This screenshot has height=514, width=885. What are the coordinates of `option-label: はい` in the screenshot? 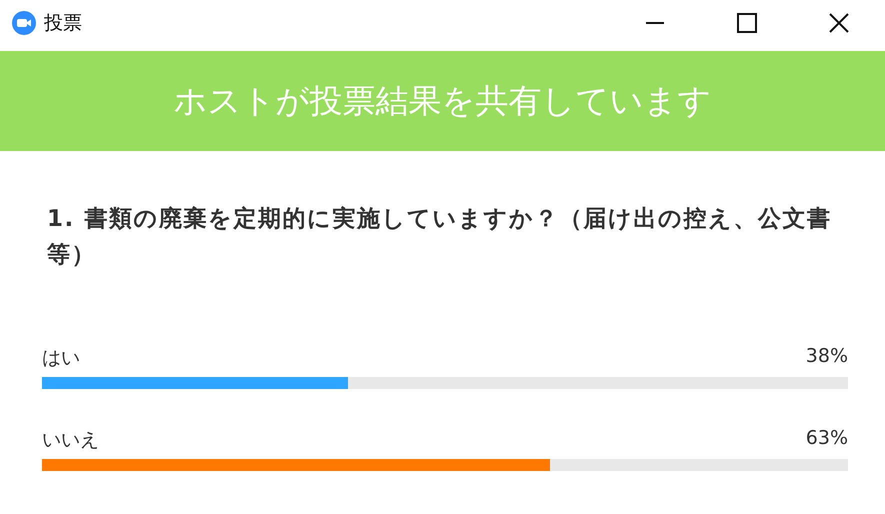 It's located at (61, 358).